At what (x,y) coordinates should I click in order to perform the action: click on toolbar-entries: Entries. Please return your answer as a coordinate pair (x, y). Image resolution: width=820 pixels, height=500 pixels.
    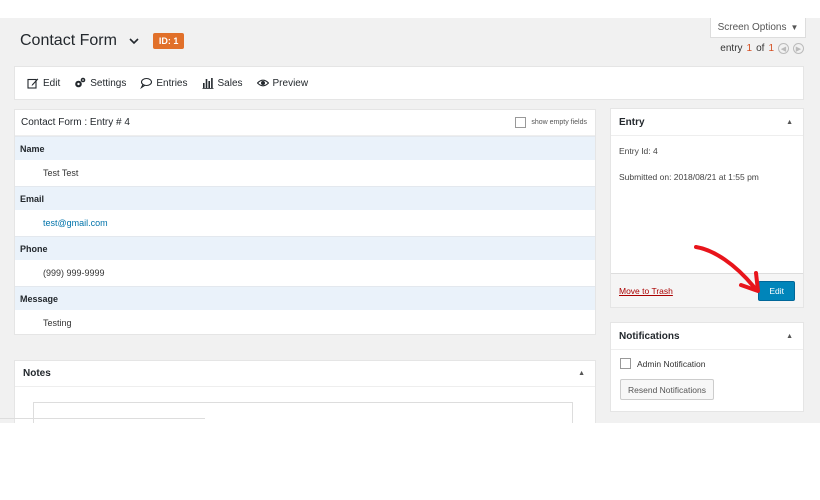
    Looking at the image, I should click on (164, 83).